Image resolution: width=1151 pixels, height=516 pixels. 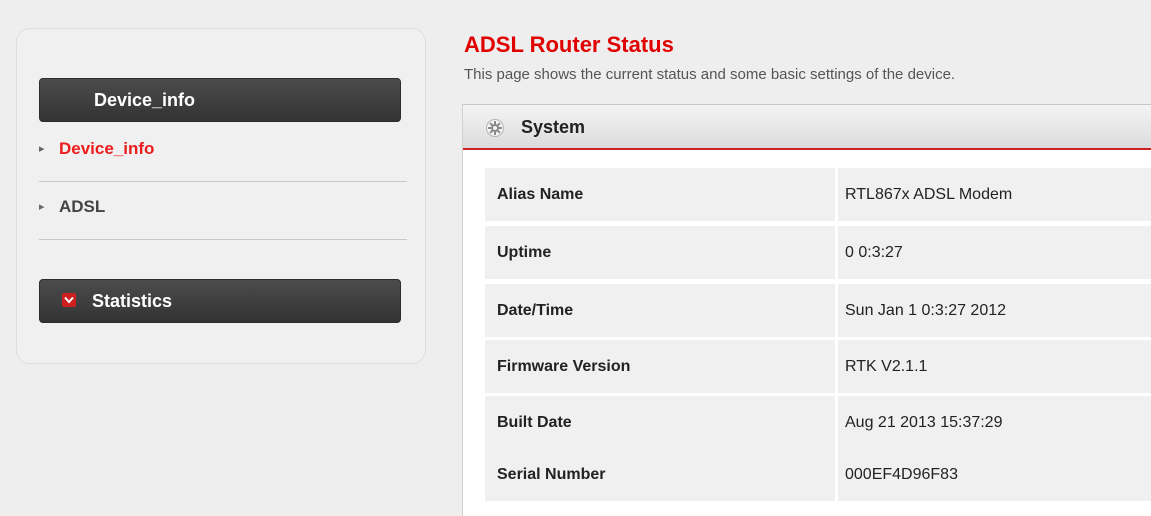 What do you see at coordinates (551, 474) in the screenshot?
I see `row-label: Serial Number` at bounding box center [551, 474].